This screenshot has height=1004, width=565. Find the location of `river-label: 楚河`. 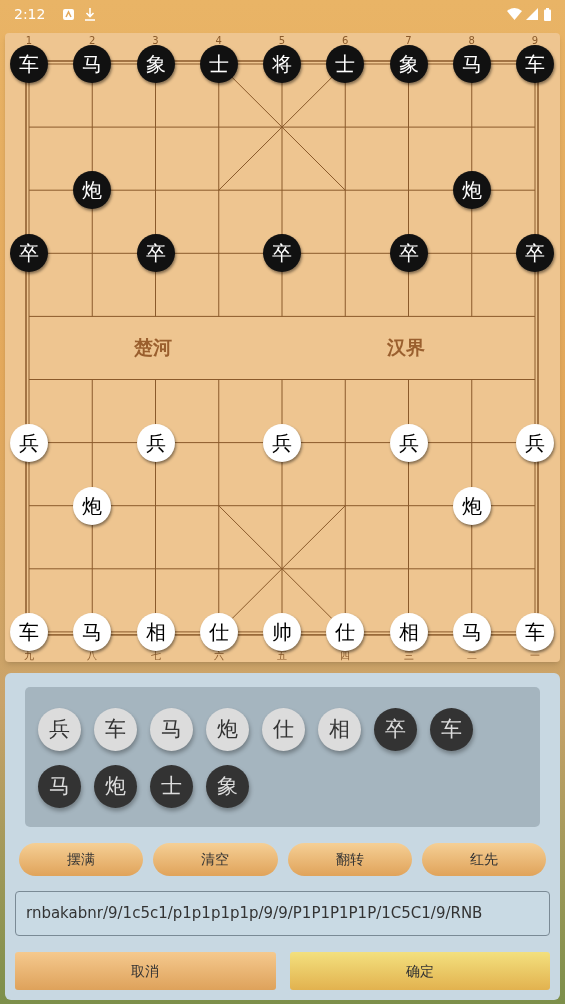

river-label: 楚河 is located at coordinates (152, 347).